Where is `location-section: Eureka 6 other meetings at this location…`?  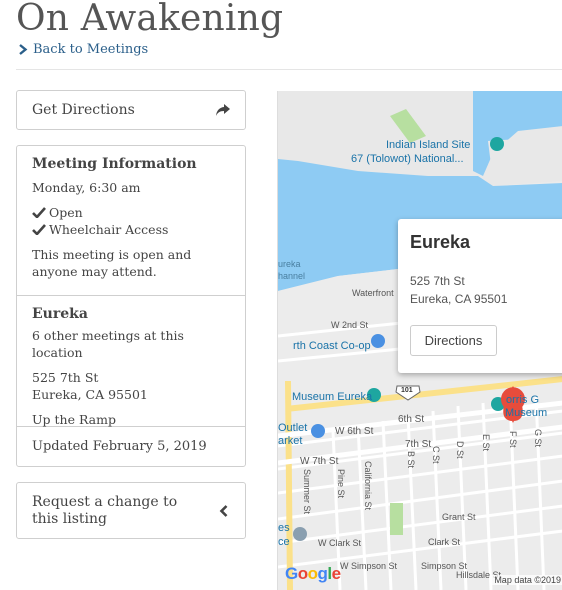
location-section: Eureka 6 other meetings at this location… is located at coordinates (131, 361).